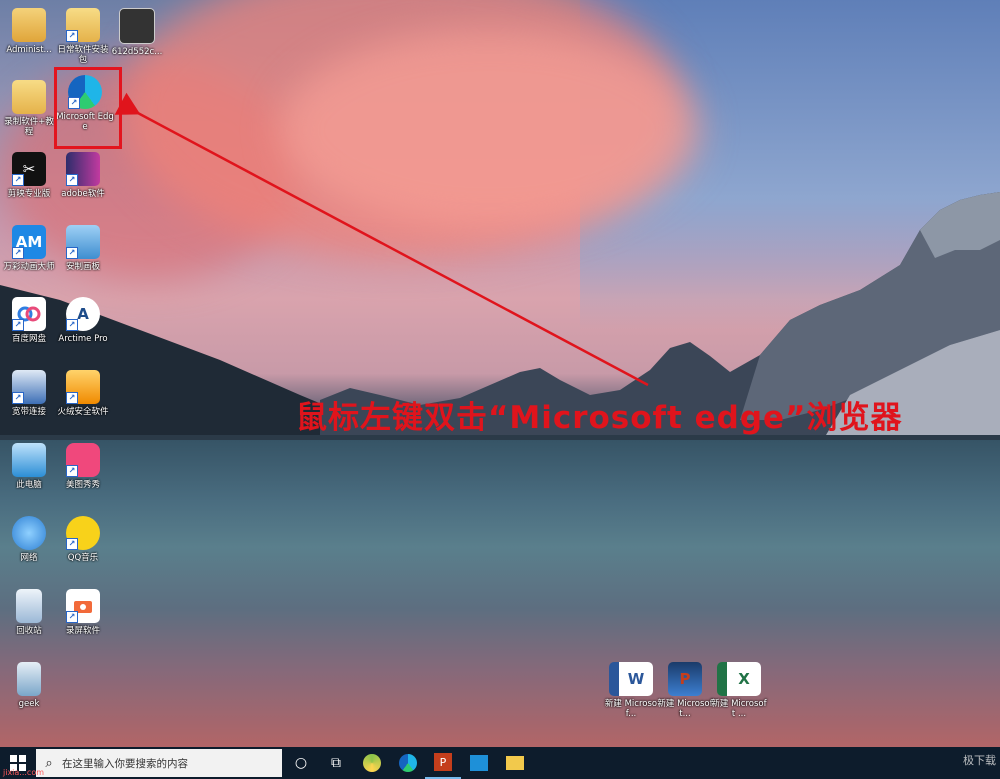  I want to click on search-placeholder: 在这里输入你要搜索的内容, so click(125, 763).